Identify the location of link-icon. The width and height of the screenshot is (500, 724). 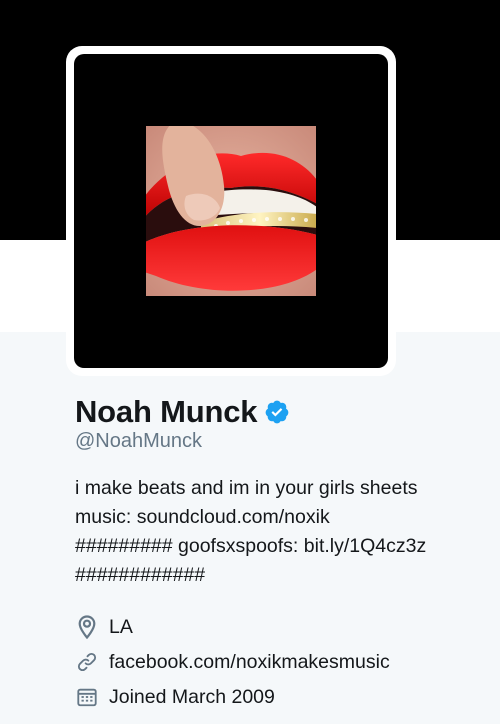
(87, 662).